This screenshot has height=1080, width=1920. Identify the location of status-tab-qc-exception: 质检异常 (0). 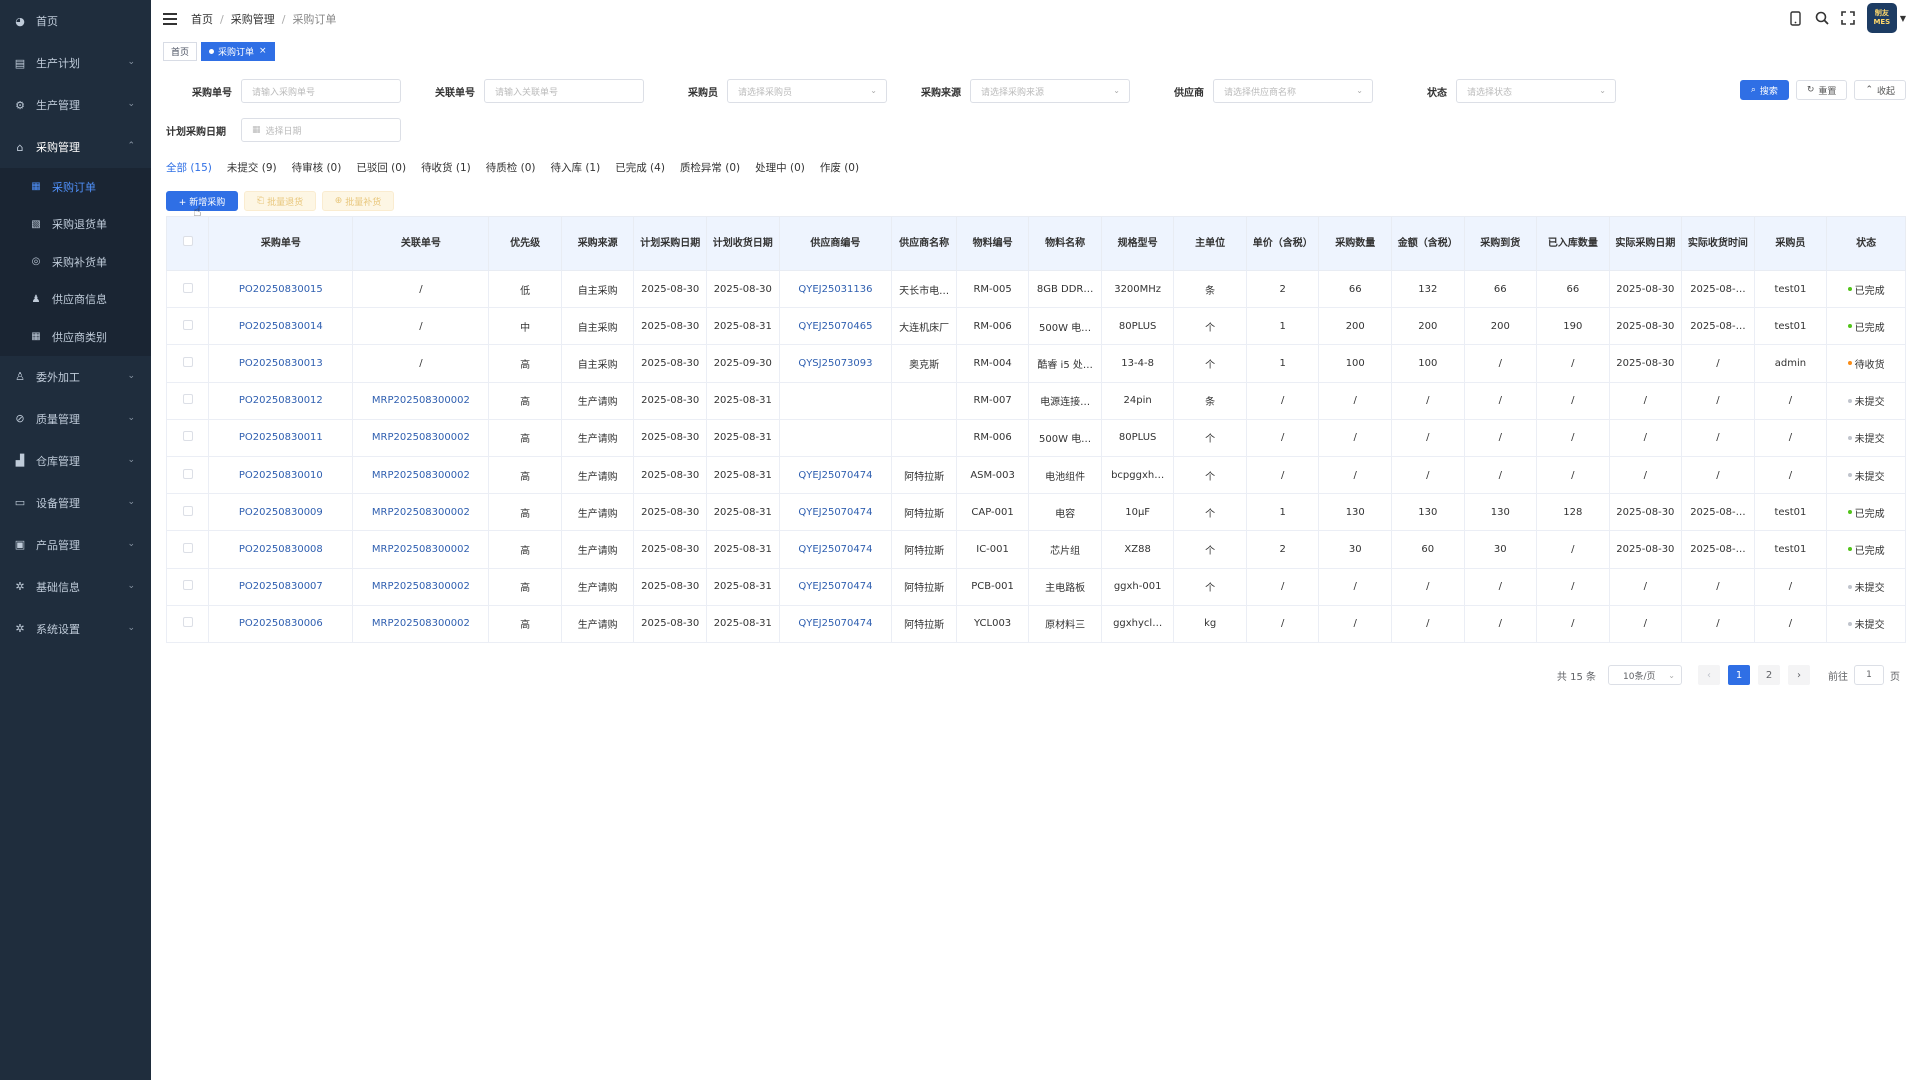
(710, 167).